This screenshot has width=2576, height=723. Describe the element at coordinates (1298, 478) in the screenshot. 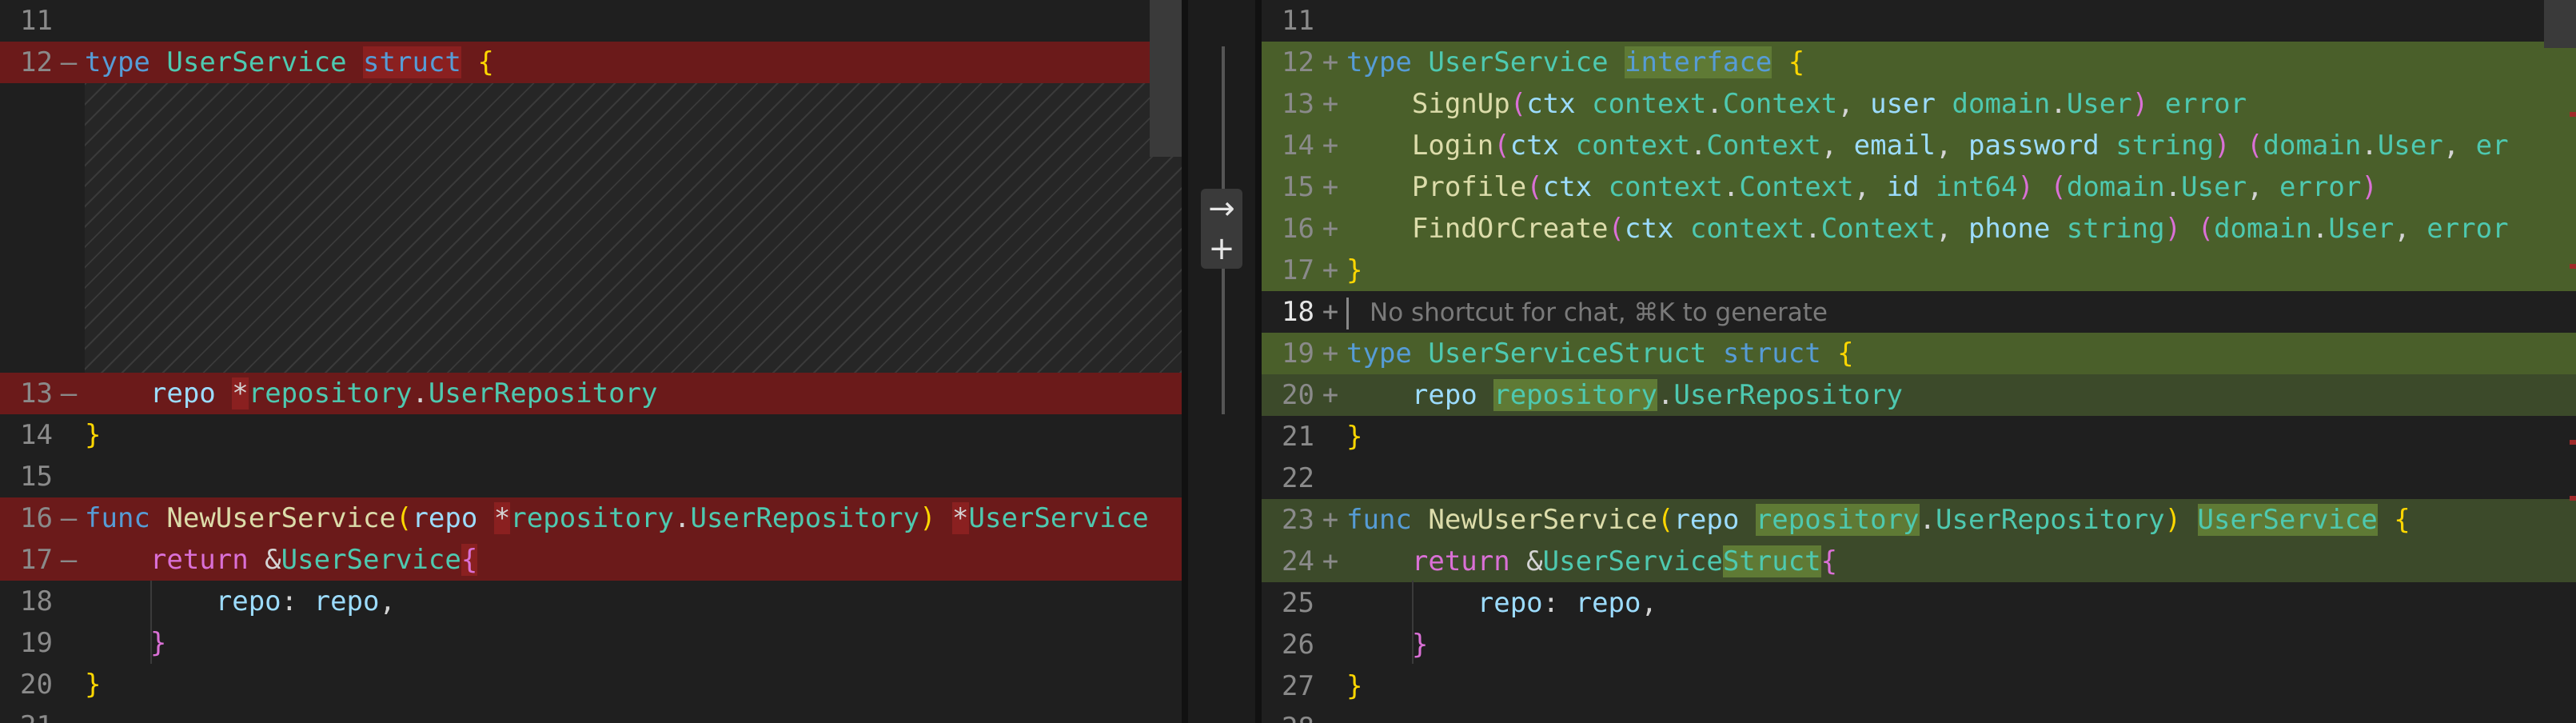

I see `line-number: 22` at that location.